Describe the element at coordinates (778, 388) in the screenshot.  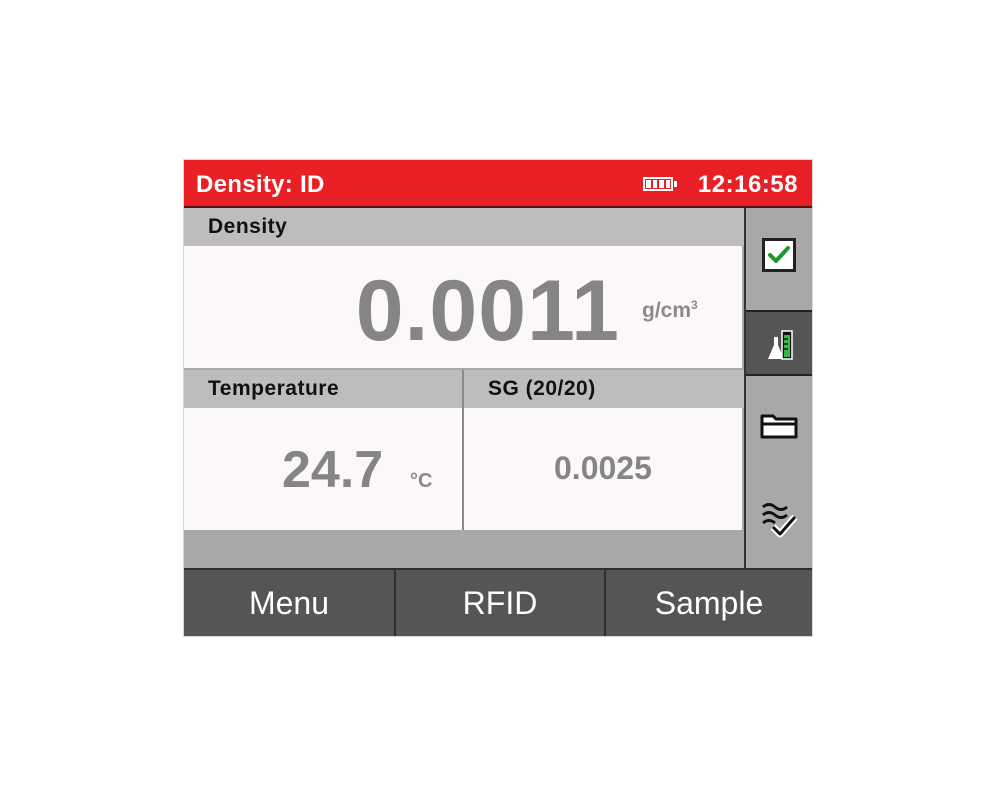
I see `sidebar` at that location.